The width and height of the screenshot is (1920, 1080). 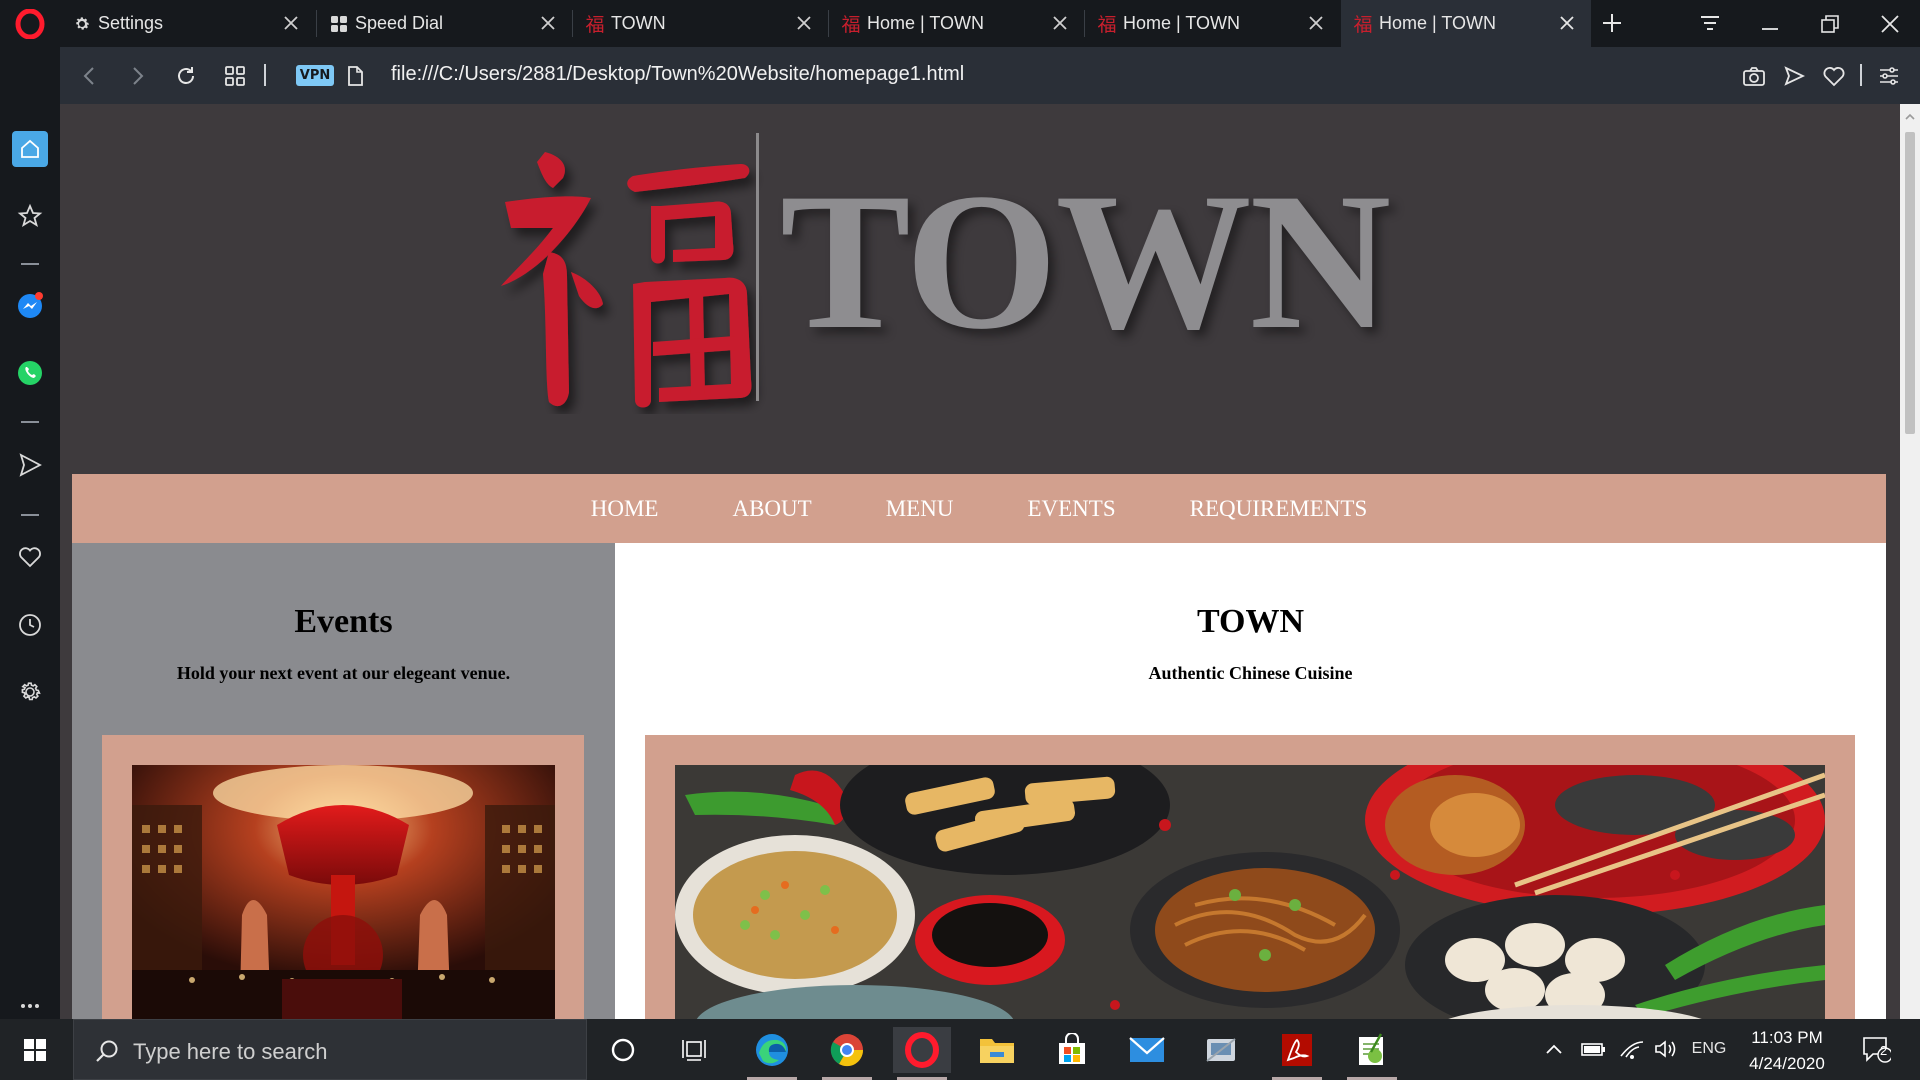 I want to click on heart-bookmark-icon, so click(x=1834, y=76).